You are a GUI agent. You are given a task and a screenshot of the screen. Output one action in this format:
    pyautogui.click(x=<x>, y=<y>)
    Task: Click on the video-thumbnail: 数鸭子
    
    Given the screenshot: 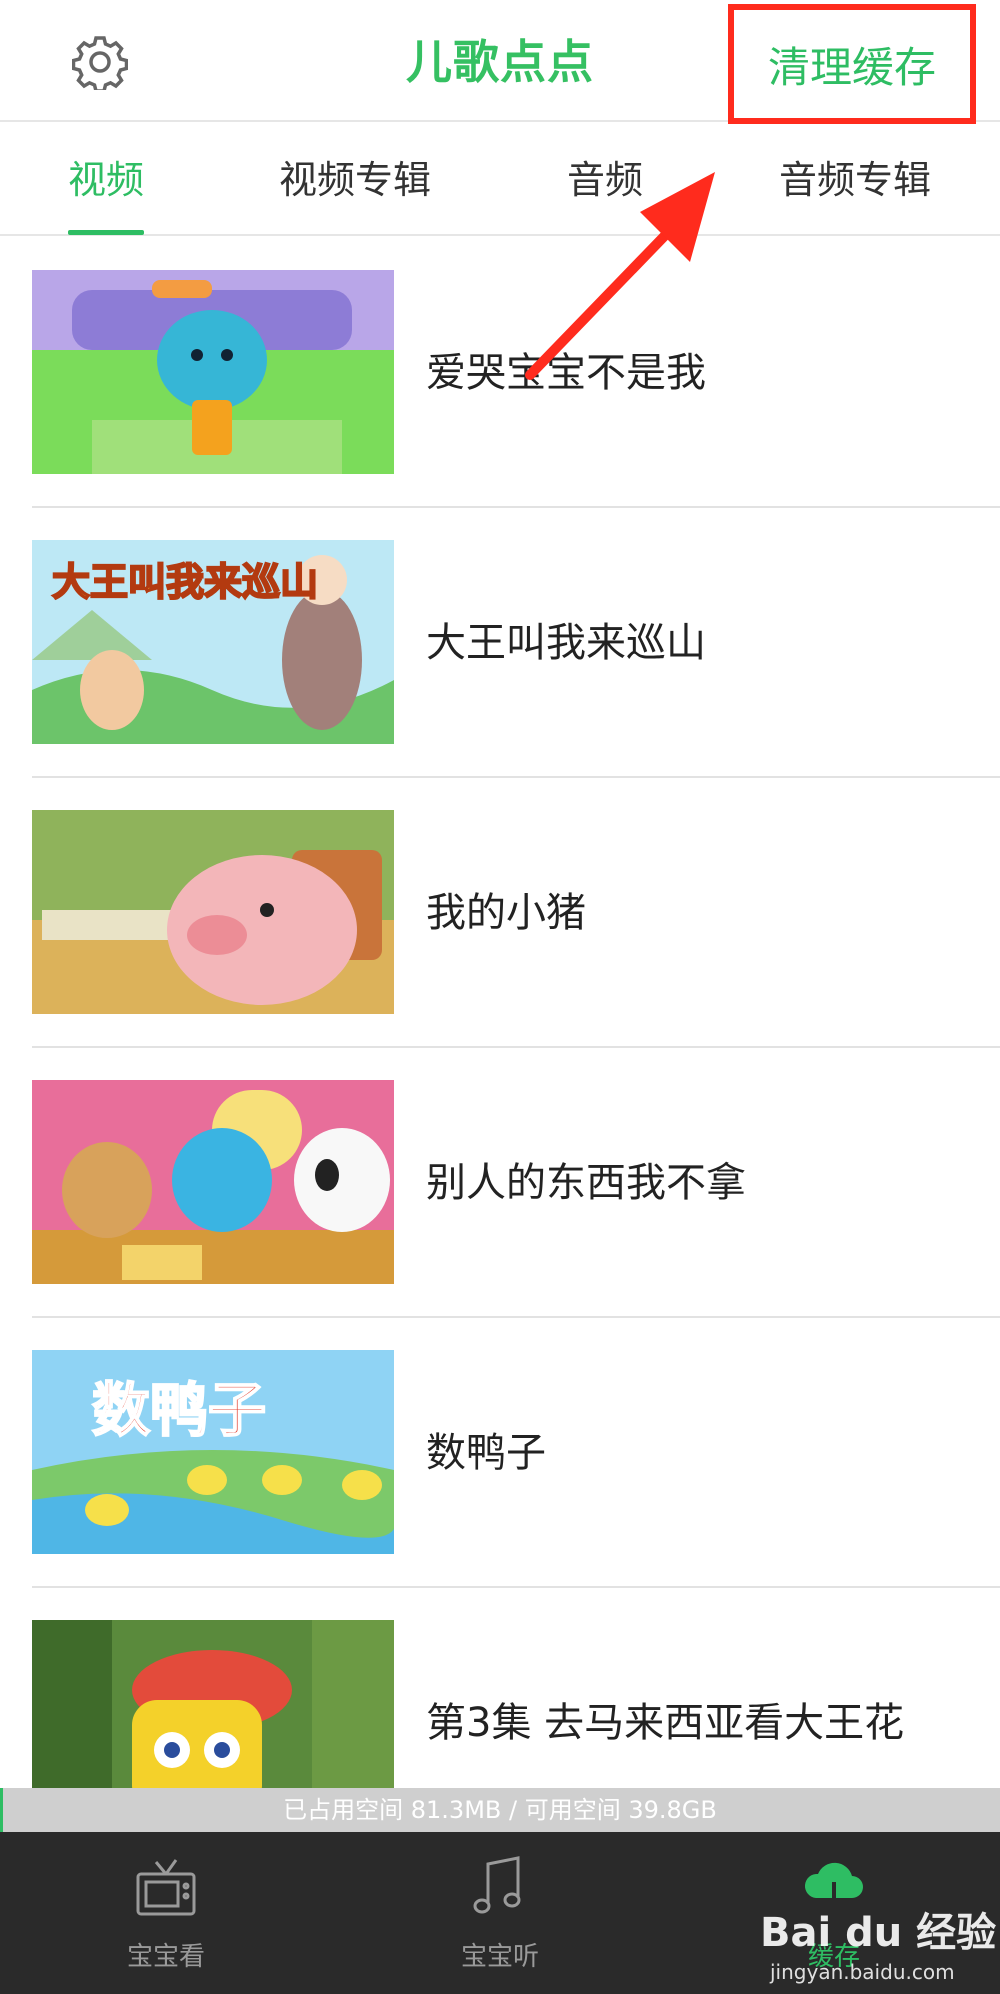 What is the action you would take?
    pyautogui.click(x=213, y=1452)
    